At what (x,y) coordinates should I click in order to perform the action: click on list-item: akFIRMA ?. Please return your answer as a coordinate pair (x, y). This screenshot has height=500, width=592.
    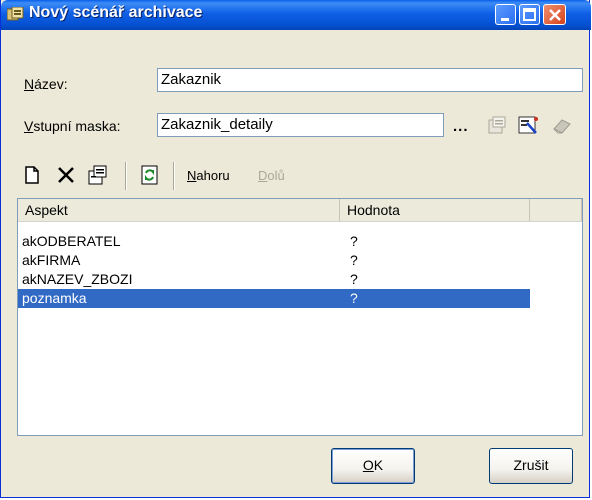
    Looking at the image, I should click on (274, 260).